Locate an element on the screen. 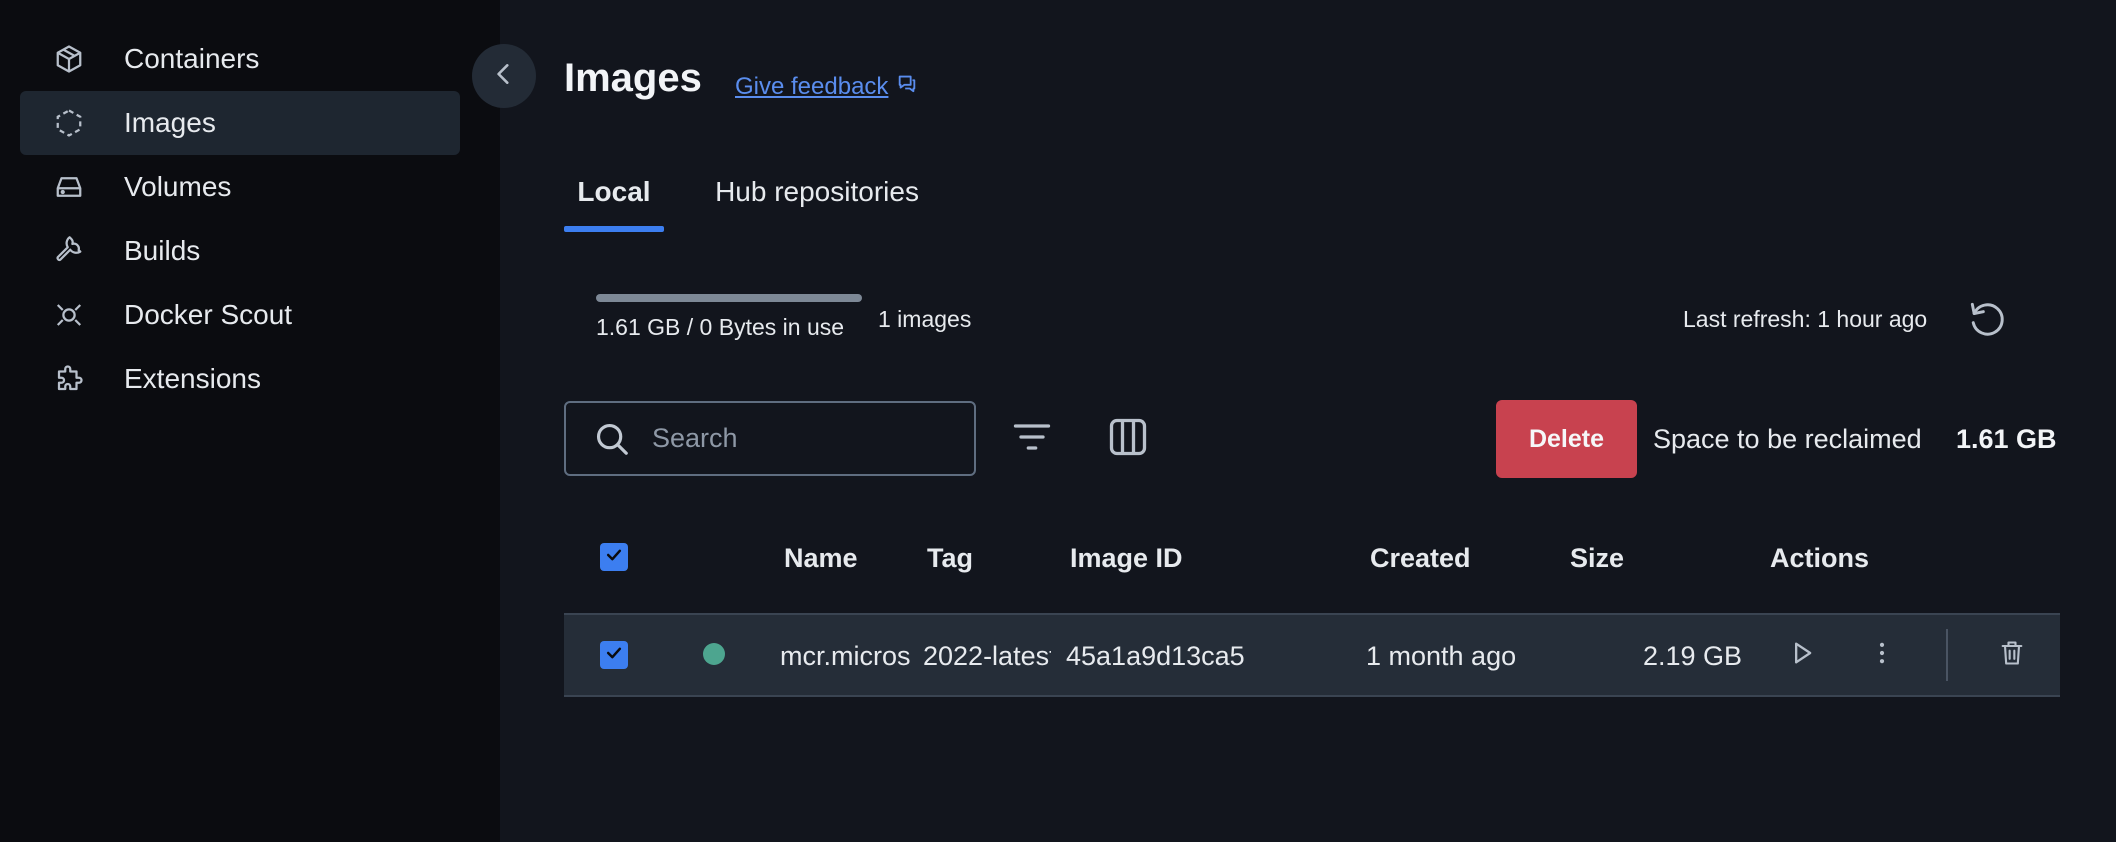 The image size is (2116, 842). sidebar-item-extensions: Extensions is located at coordinates (240, 379).